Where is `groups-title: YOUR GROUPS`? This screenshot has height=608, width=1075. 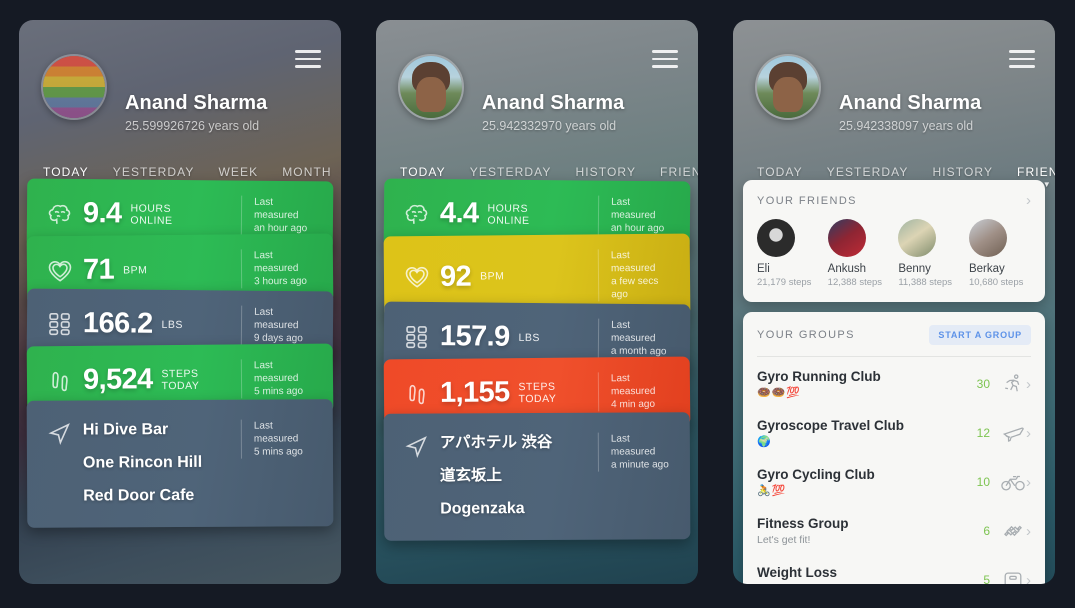 groups-title: YOUR GROUPS is located at coordinates (806, 335).